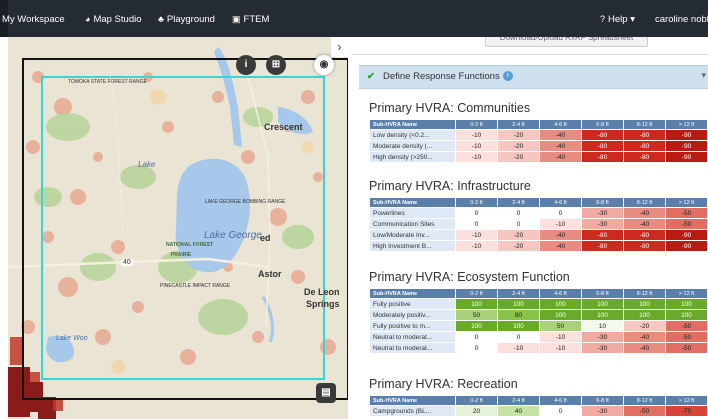 The width and height of the screenshot is (708, 419). I want to click on response-value-cell: -70, so click(686, 411).